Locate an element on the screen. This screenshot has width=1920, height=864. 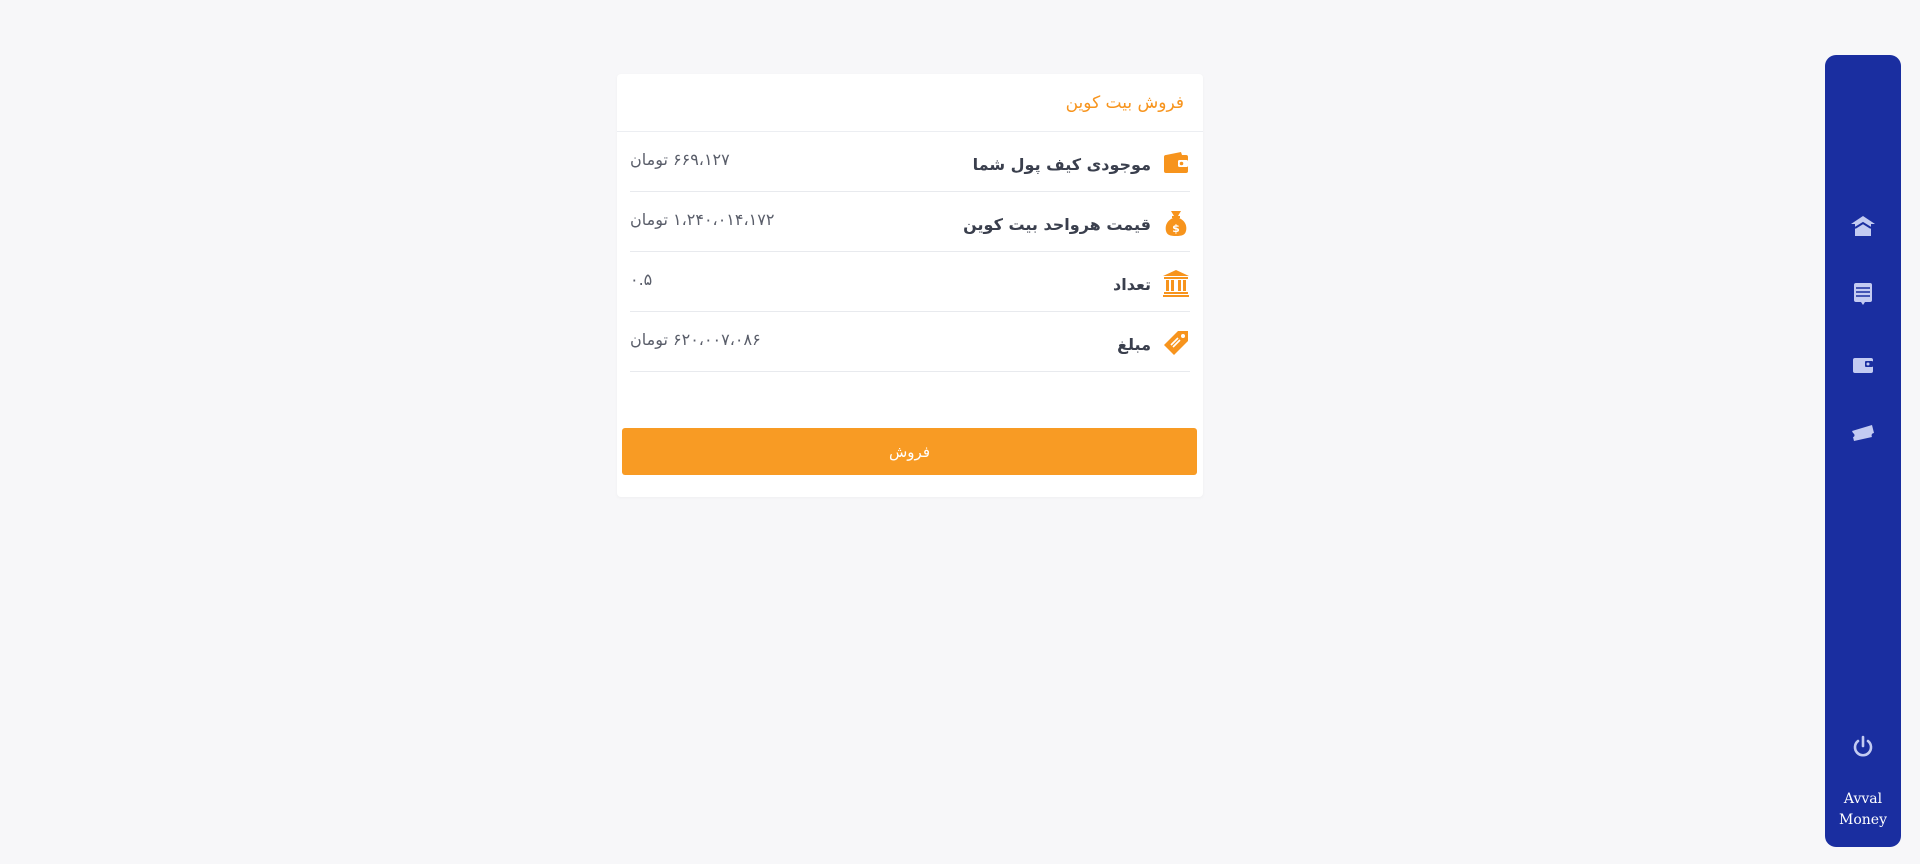
quantity-value: ۰.۵ is located at coordinates (641, 279).